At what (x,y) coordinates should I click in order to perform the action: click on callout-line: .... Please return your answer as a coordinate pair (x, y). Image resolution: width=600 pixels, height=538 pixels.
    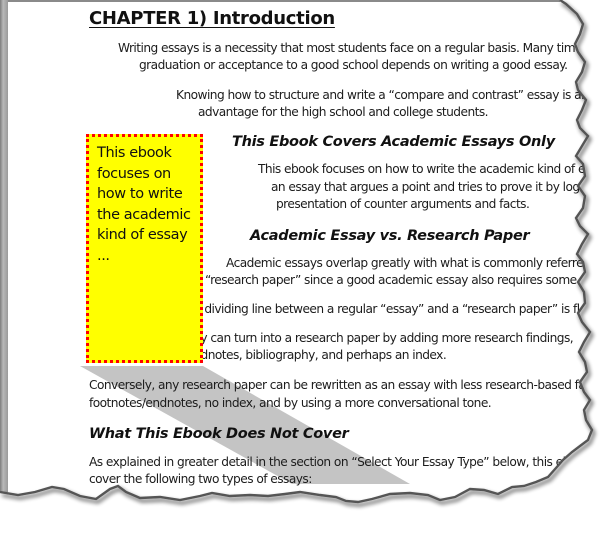
    Looking at the image, I should click on (103, 255).